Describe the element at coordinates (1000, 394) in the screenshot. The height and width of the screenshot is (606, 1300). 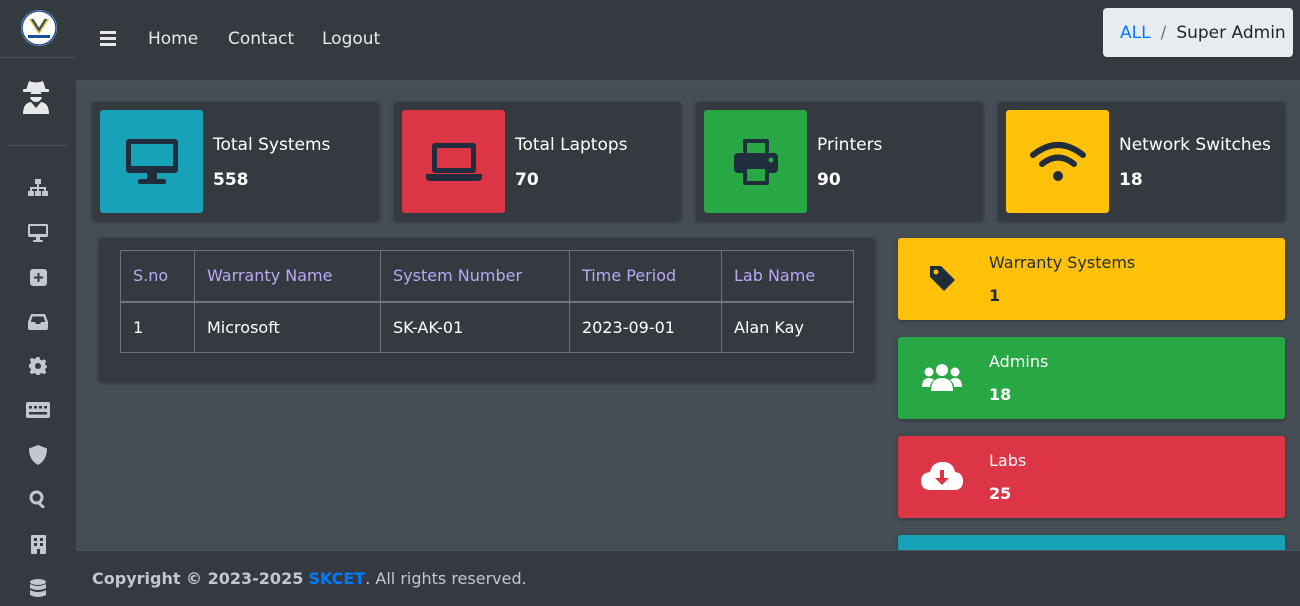
I see `small-box-value: 18` at that location.